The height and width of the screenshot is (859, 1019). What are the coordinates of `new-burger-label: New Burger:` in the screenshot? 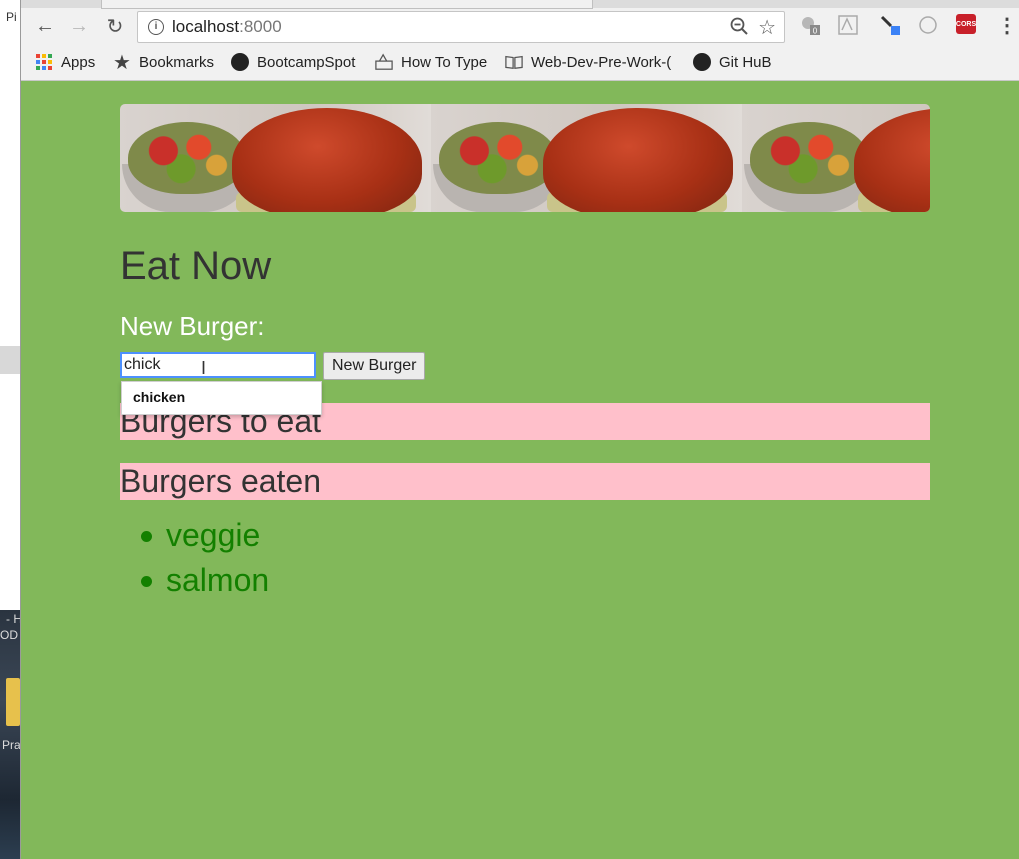 It's located at (192, 326).